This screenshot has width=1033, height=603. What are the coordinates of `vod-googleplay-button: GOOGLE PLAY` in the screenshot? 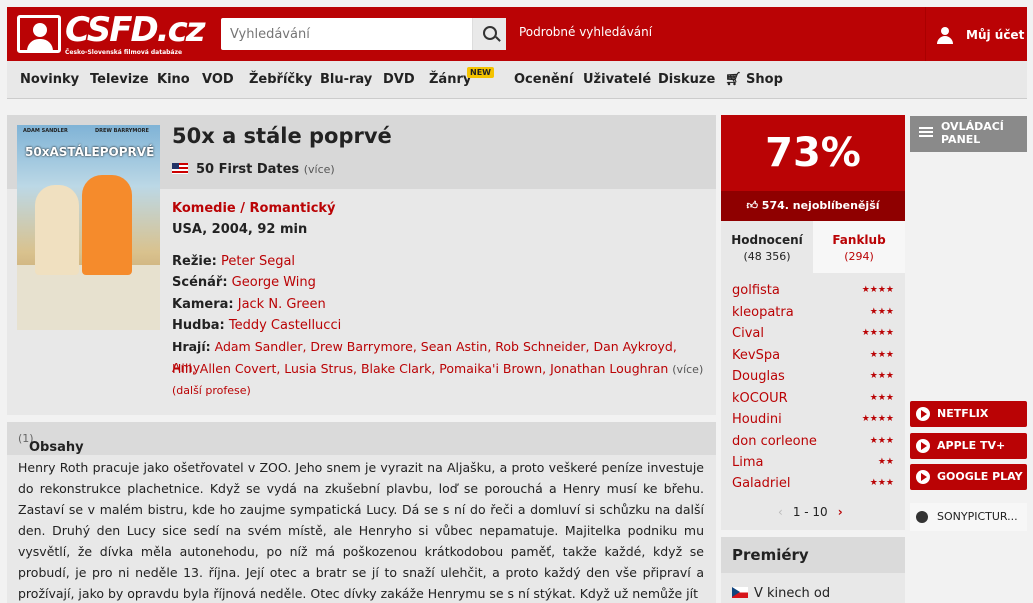 It's located at (968, 477).